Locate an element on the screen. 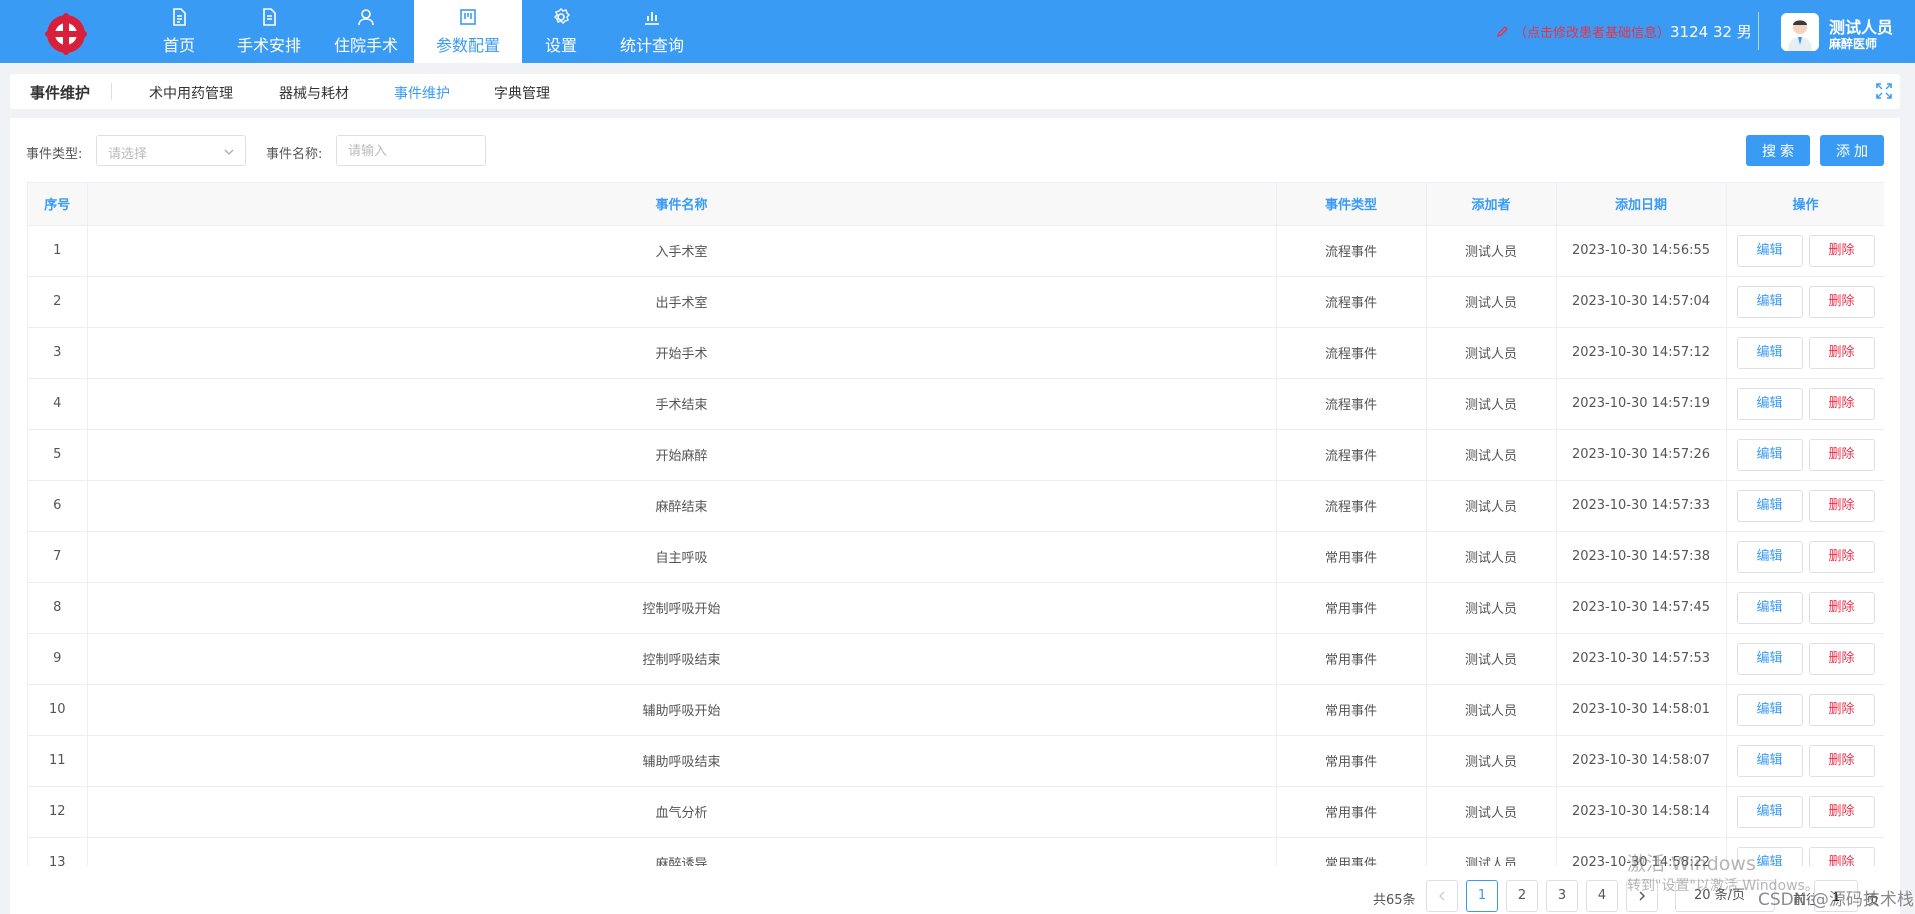  bar-chart-icon is located at coordinates (652, 17).